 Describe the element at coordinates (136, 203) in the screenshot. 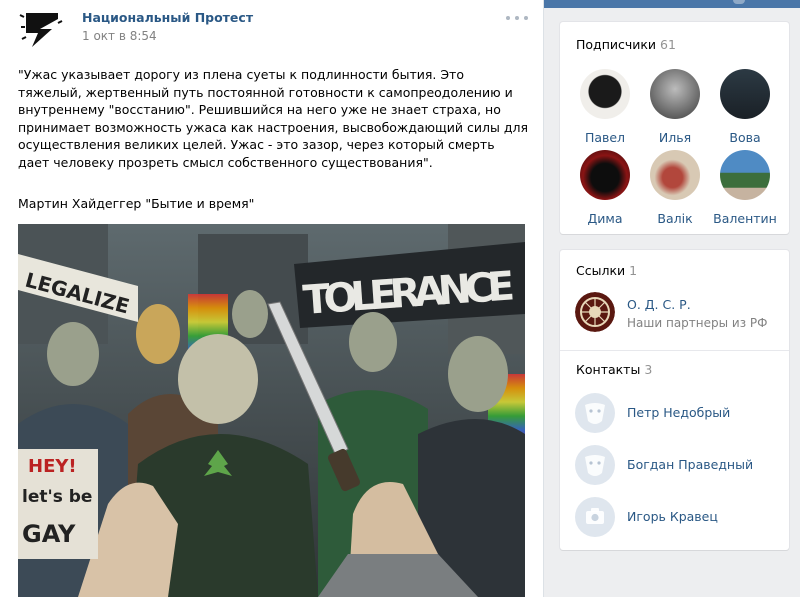

I see `post-signature: Мартин Хайдеггер "Бытие и время"` at that location.